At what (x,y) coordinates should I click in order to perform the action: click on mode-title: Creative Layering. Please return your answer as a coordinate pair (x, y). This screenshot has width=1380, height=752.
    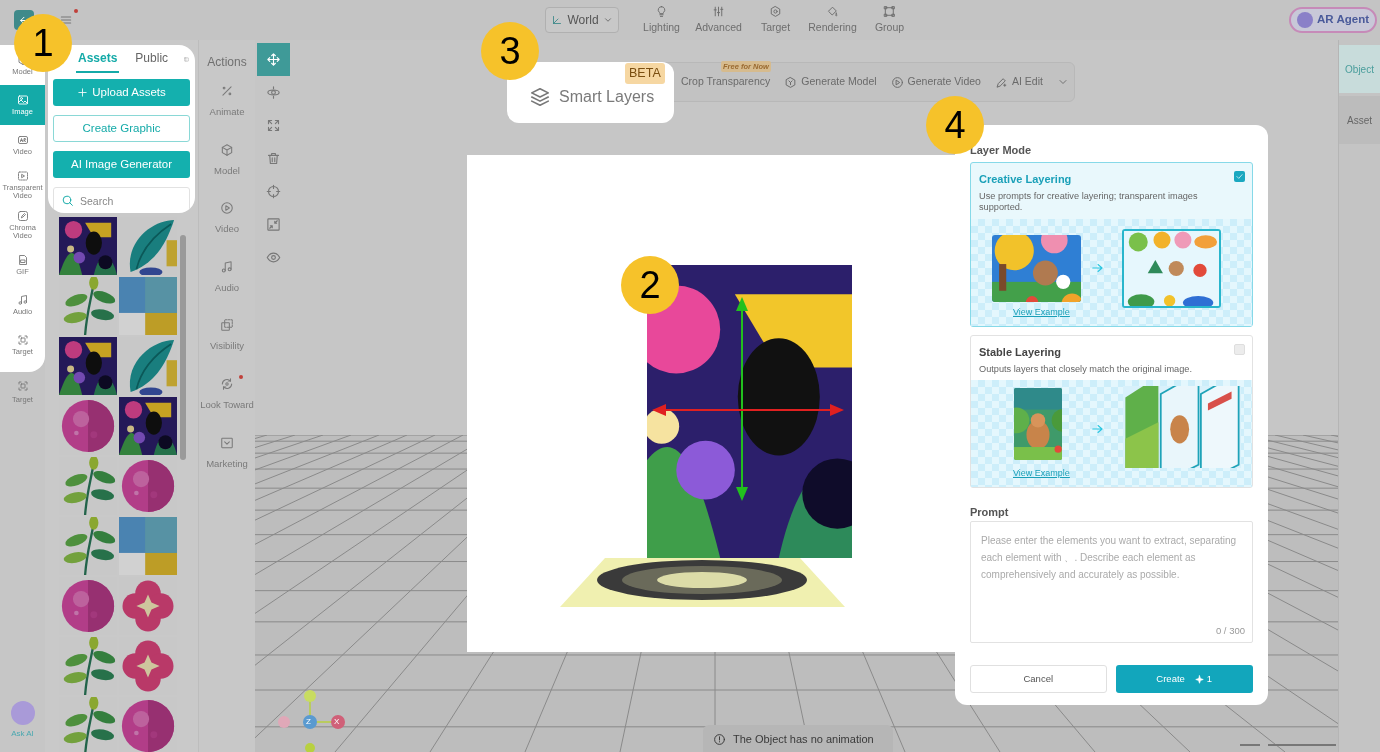
    Looking at the image, I should click on (1025, 179).